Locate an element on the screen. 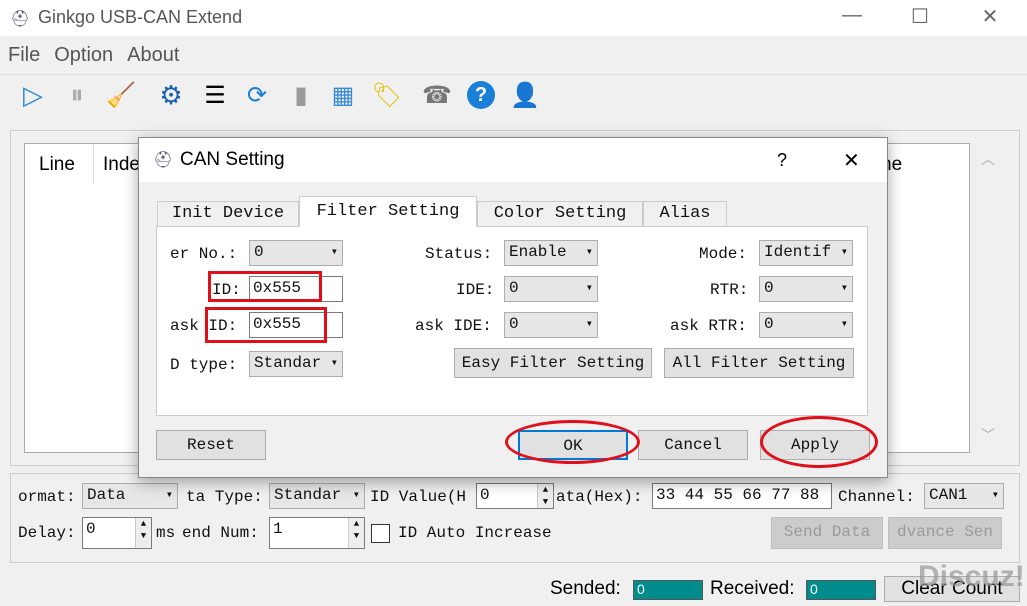 The image size is (1027, 606). mask-ide-select: 0 is located at coordinates (551, 325).